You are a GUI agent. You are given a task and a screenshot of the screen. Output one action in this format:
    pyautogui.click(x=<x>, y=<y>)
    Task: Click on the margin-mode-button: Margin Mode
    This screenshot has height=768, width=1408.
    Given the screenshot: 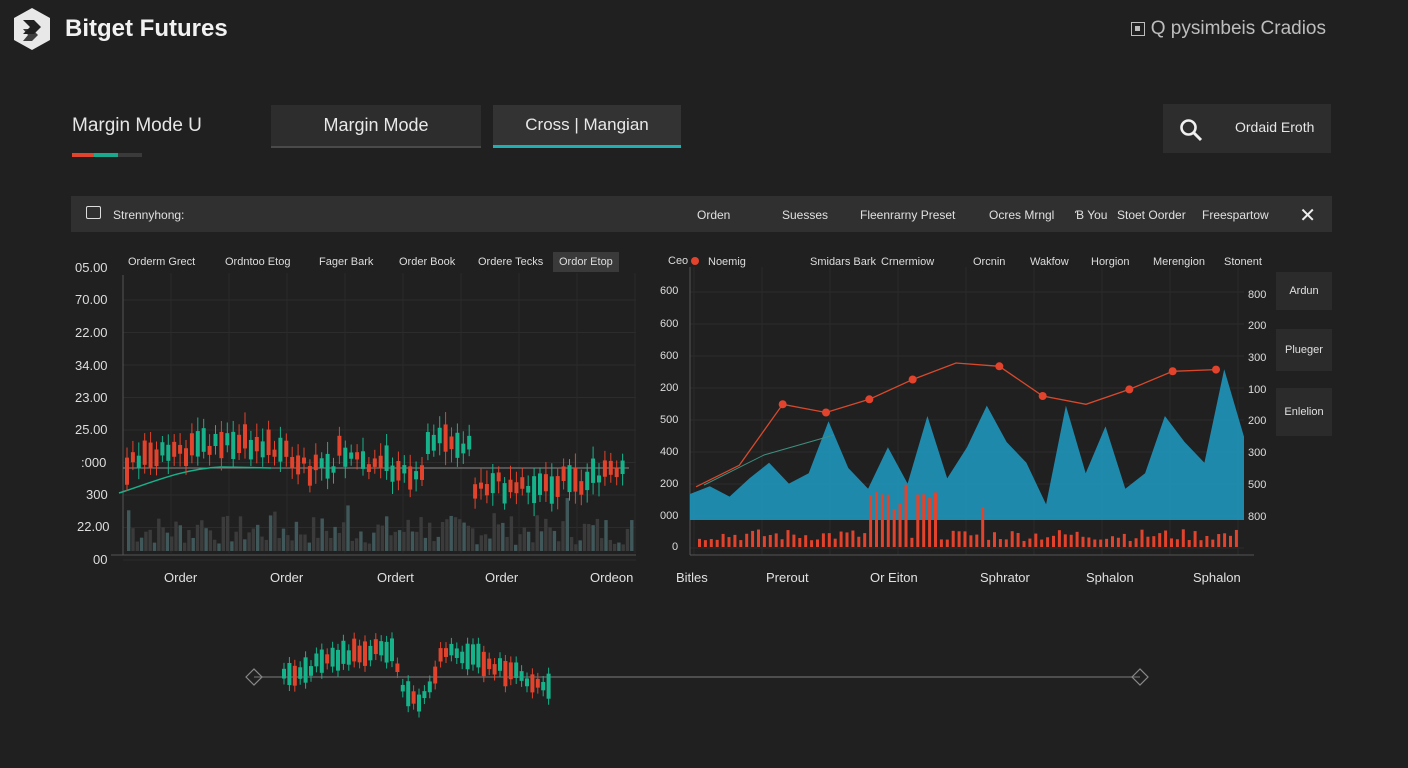 What is the action you would take?
    pyautogui.click(x=376, y=126)
    